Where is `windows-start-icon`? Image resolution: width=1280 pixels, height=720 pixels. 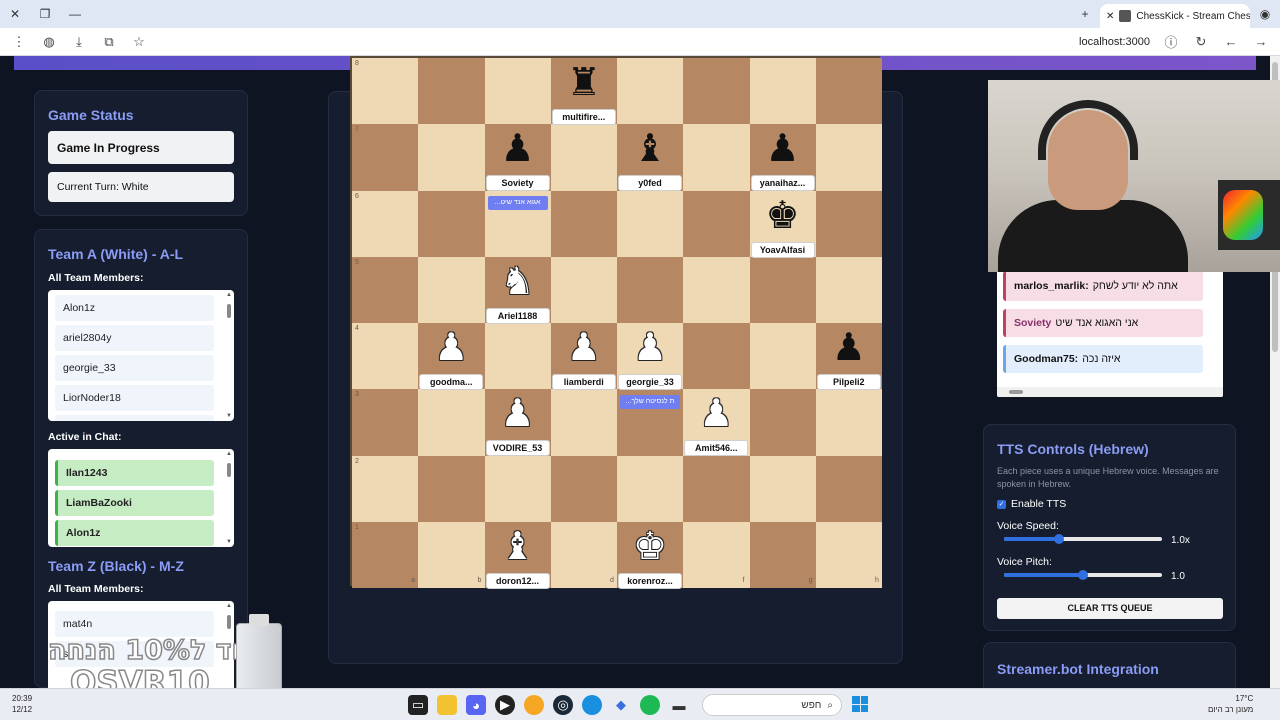 windows-start-icon is located at coordinates (860, 704).